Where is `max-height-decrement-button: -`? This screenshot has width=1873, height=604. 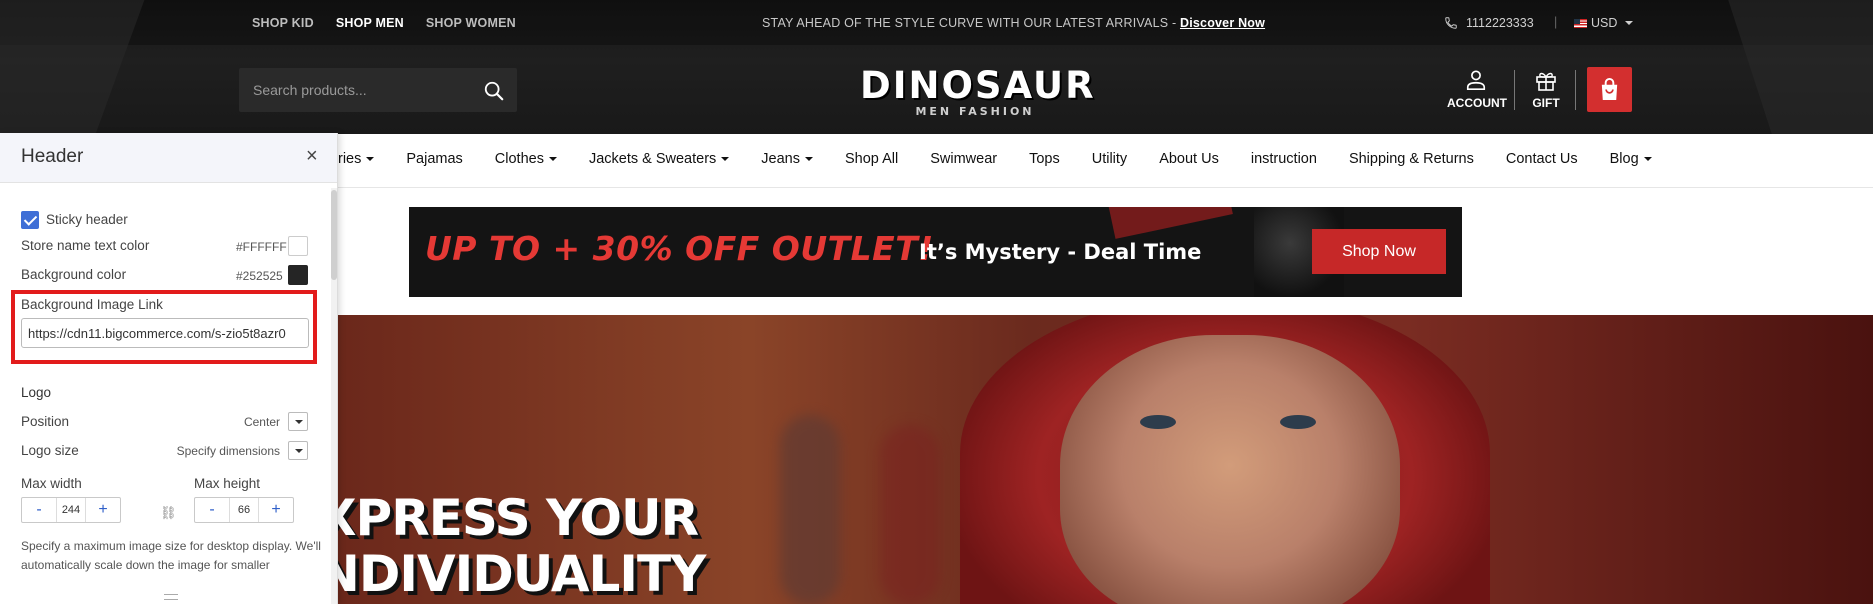
max-height-decrement-button: - is located at coordinates (212, 510).